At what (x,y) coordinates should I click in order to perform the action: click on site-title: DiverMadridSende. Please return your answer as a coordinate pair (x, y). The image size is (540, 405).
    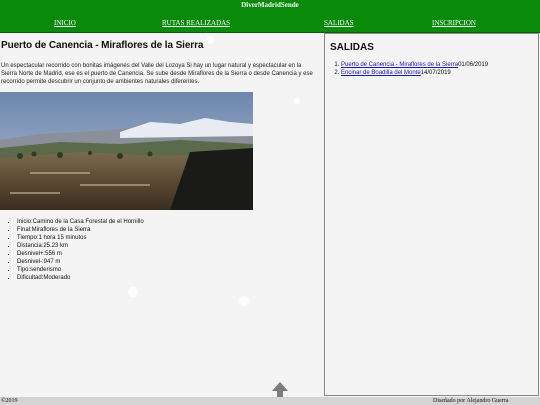
    Looking at the image, I should click on (270, 5).